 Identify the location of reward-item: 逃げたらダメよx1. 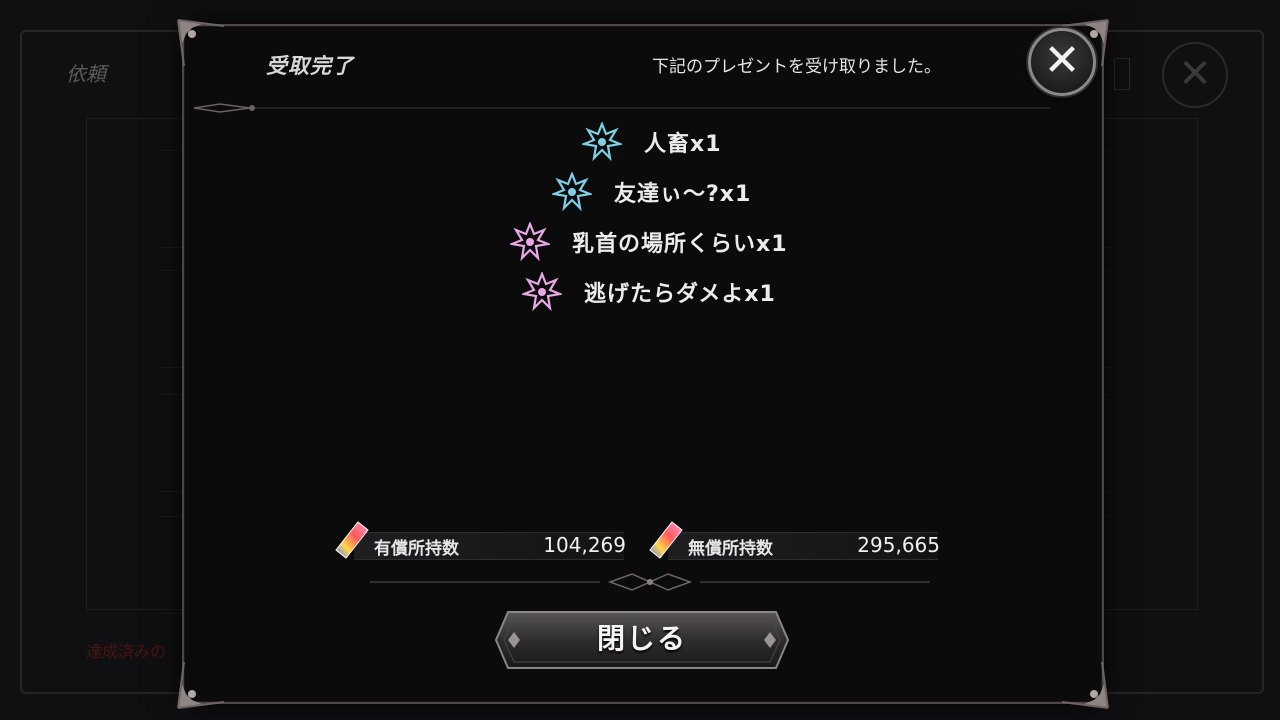
(647, 292).